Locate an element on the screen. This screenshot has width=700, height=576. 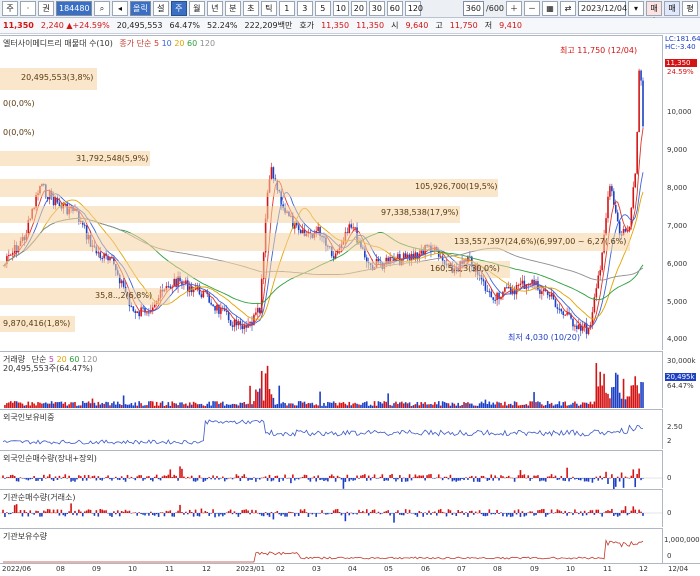
volume-panel: 거래량 단순 5 20 60 120 20,495,553주(64.47%) is located at coordinates (331, 380).